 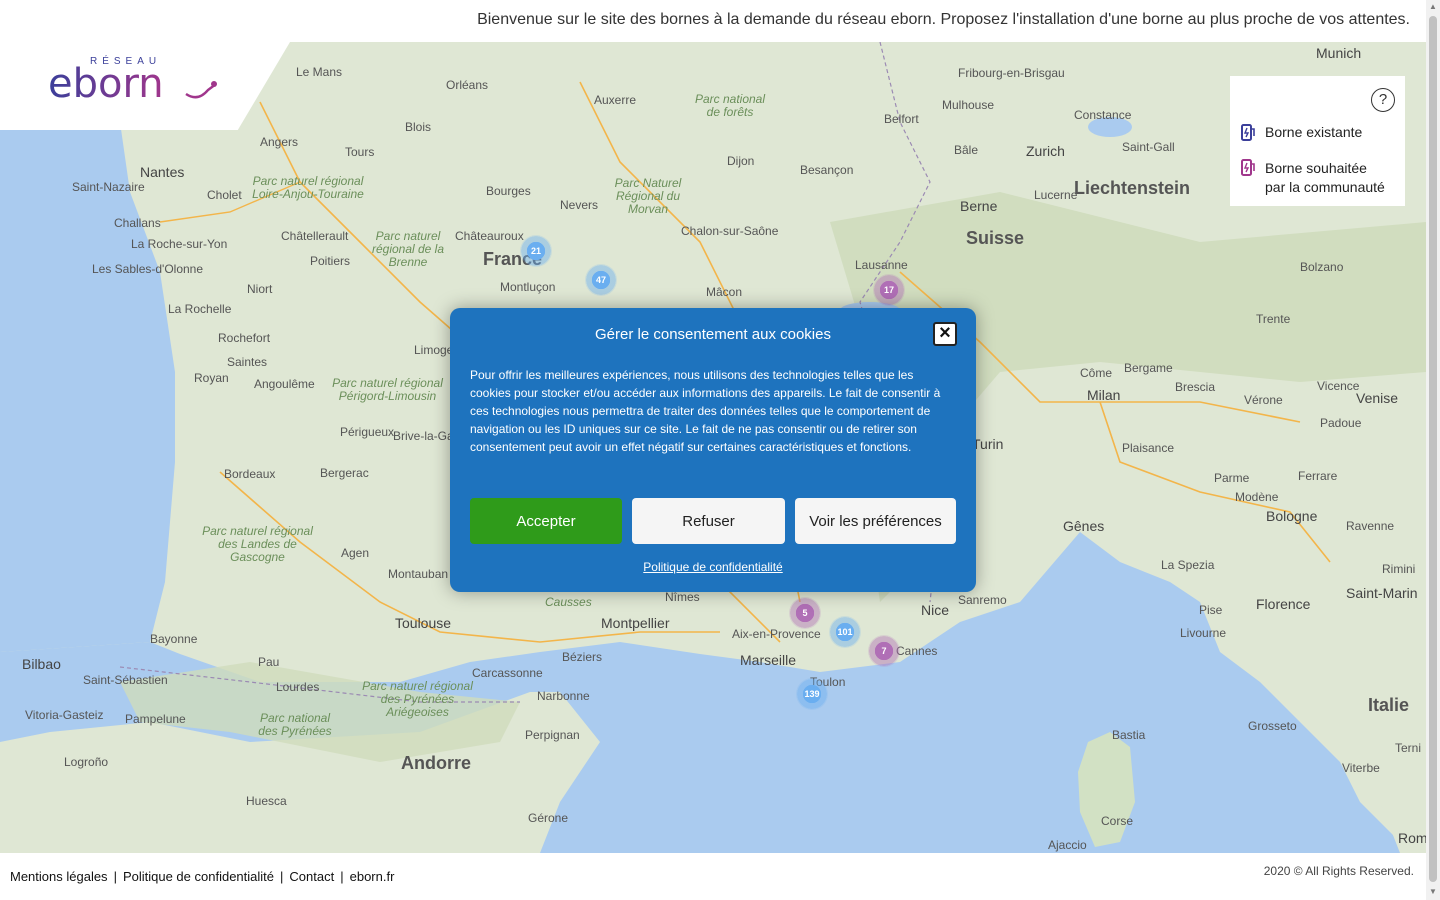 I want to click on map-label: Fribourg-en-Brisgau, so click(x=1011, y=73).